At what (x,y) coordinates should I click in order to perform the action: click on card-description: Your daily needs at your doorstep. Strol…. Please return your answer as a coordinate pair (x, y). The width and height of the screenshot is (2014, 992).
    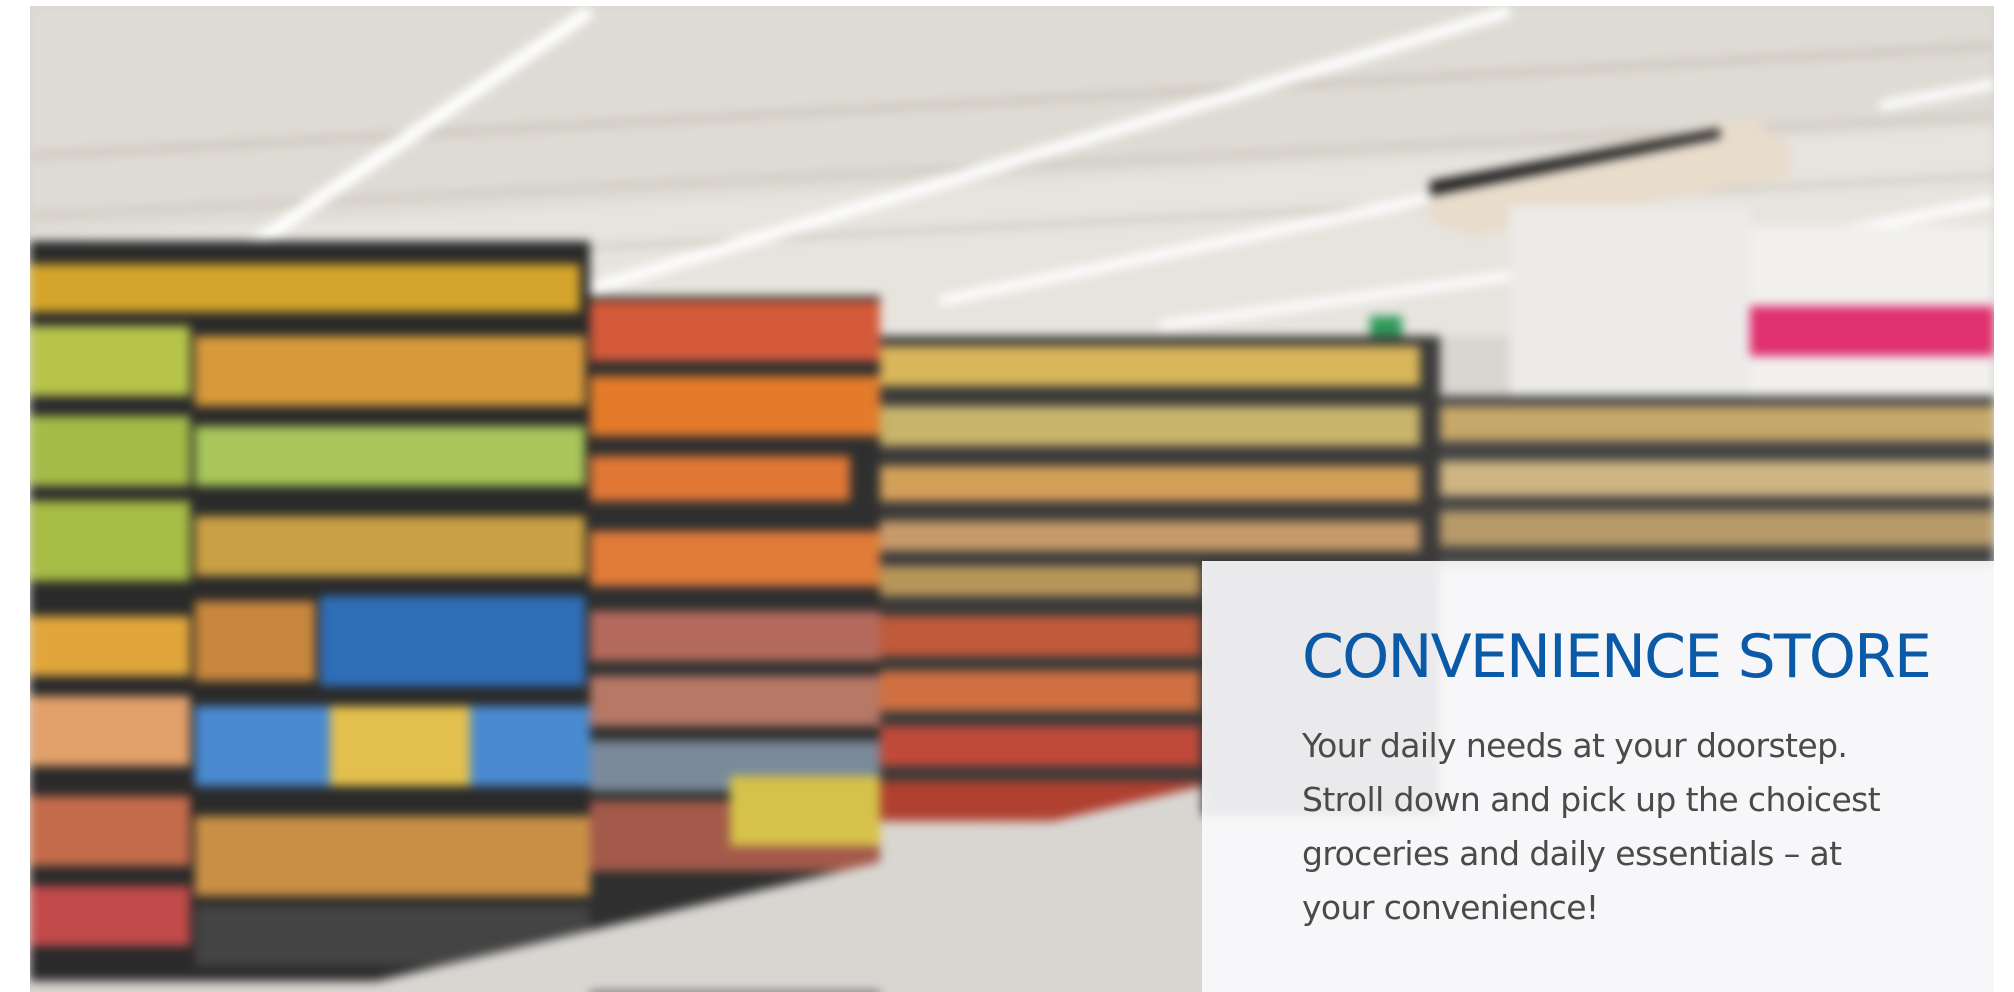
    Looking at the image, I should click on (1591, 826).